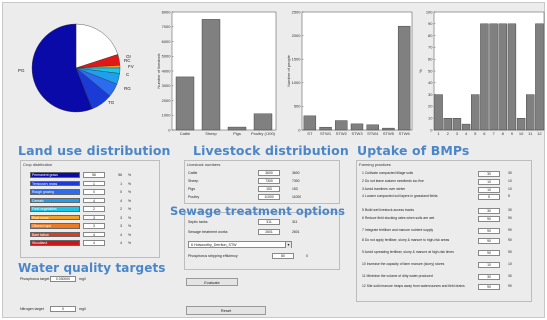  What do you see at coordinates (80, 200) in the screenshot?
I see `crop-row: Cereals 4 4%` at bounding box center [80, 200].